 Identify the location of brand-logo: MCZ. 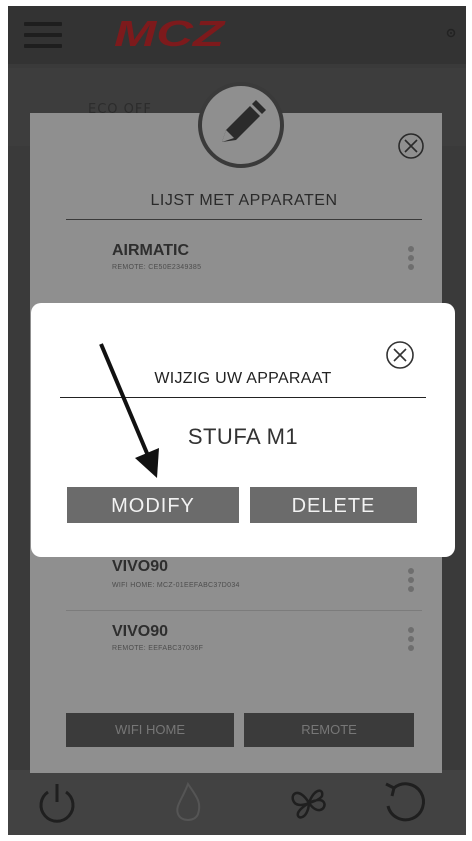
(170, 33).